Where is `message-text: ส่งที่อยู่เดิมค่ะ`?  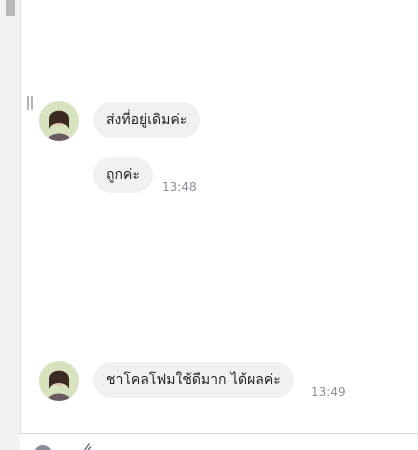 message-text: ส่งที่อยู่เดิมค่ะ is located at coordinates (147, 120).